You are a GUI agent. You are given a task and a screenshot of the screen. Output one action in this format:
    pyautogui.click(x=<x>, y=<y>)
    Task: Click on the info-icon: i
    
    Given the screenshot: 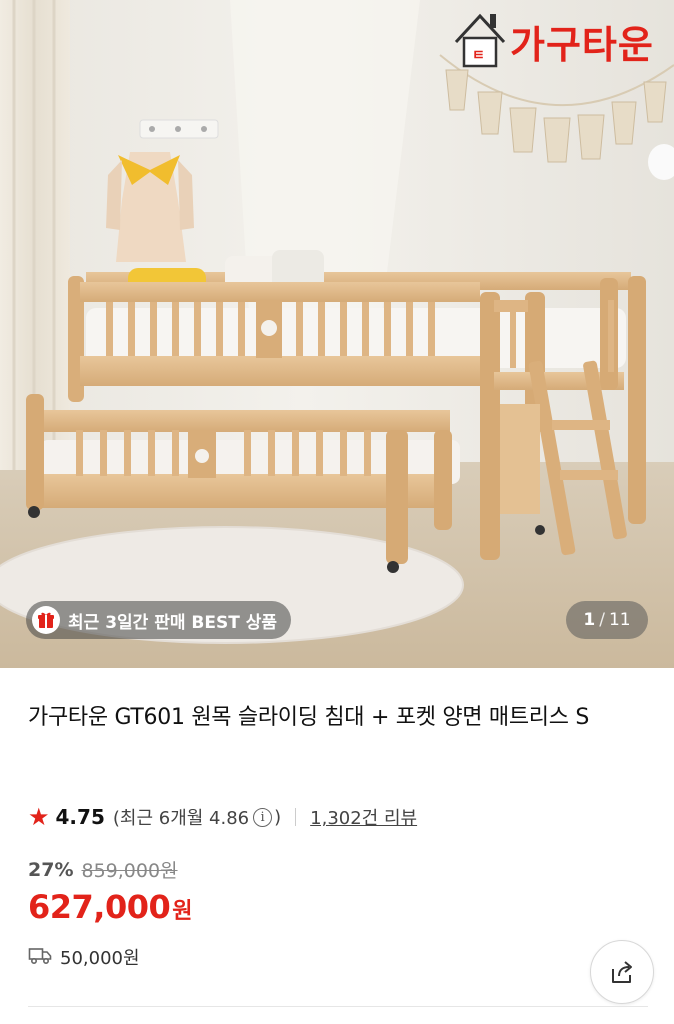 What is the action you would take?
    pyautogui.click(x=263, y=817)
    